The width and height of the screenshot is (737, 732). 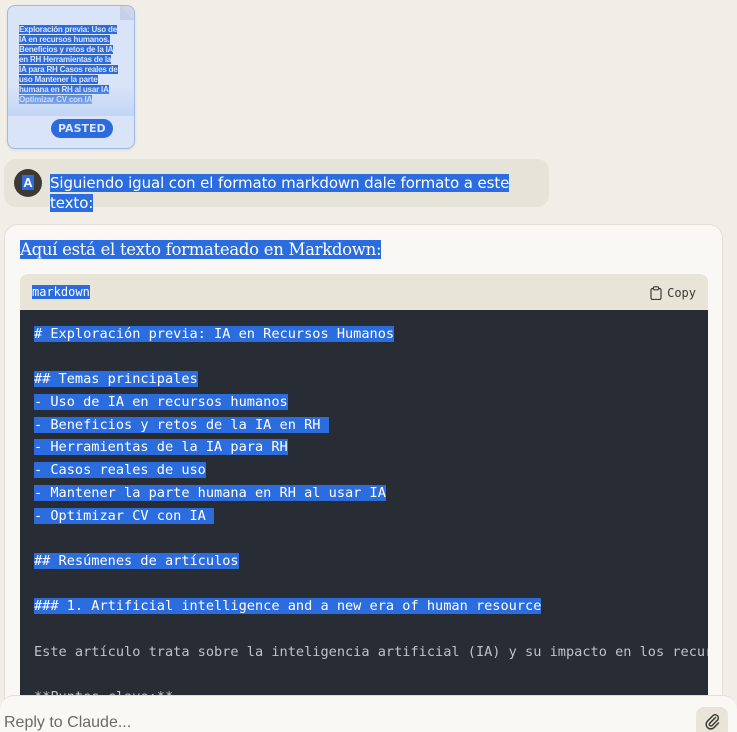 I want to click on code-line-text: ## Resúmenes de artículos, so click(x=136, y=560).